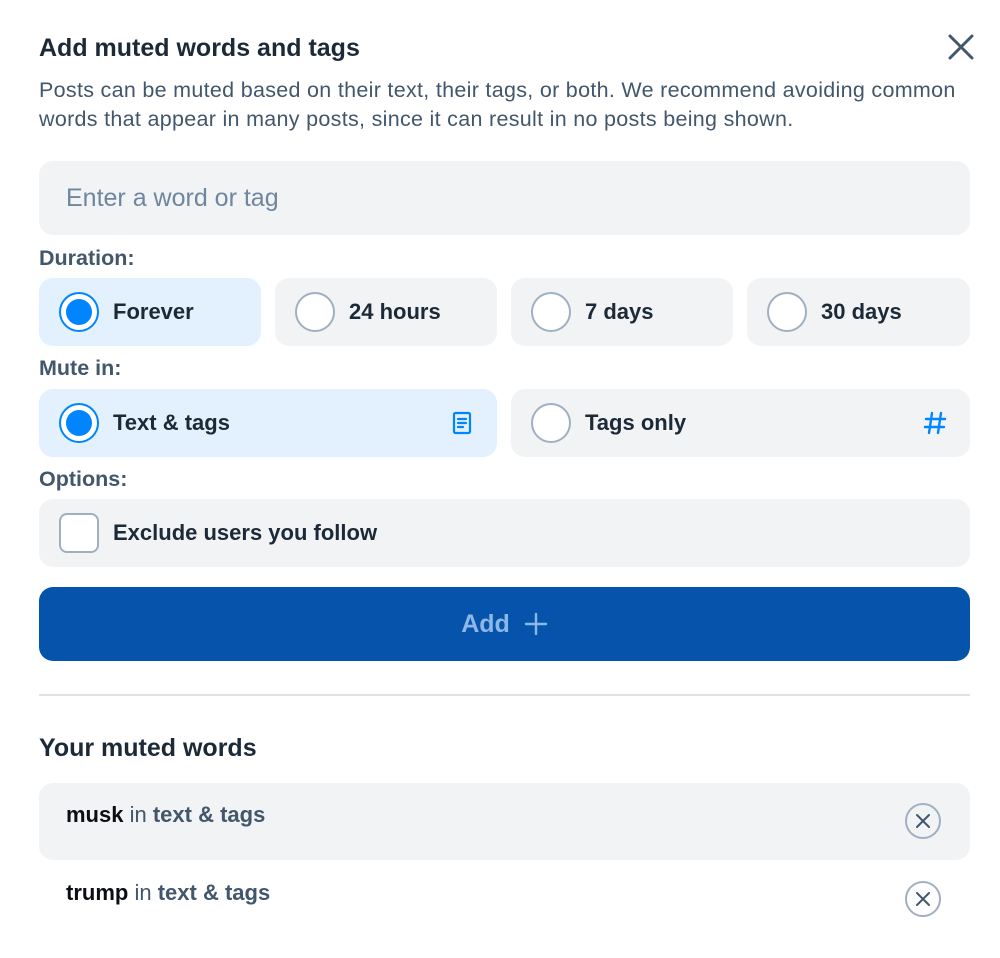  What do you see at coordinates (80, 368) in the screenshot?
I see `mute-in-label: Mute in:` at bounding box center [80, 368].